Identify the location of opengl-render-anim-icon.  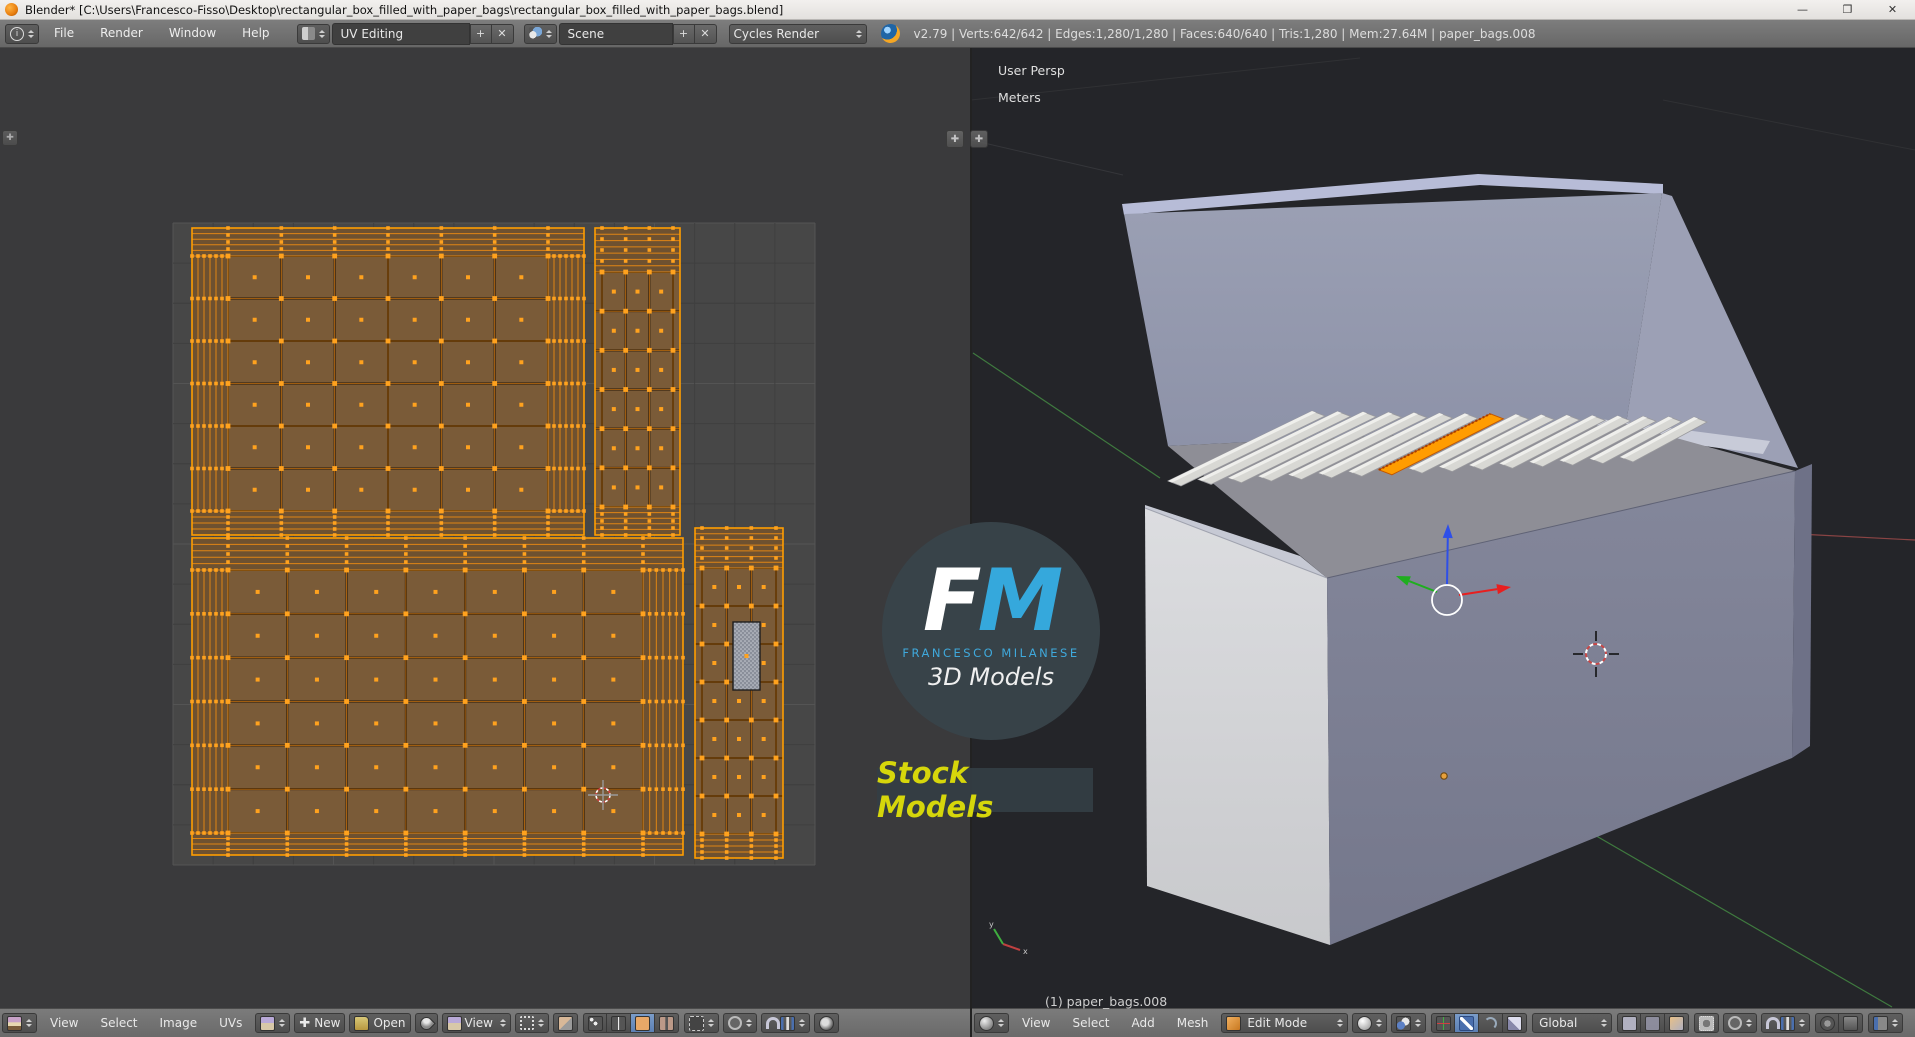
(1851, 1023).